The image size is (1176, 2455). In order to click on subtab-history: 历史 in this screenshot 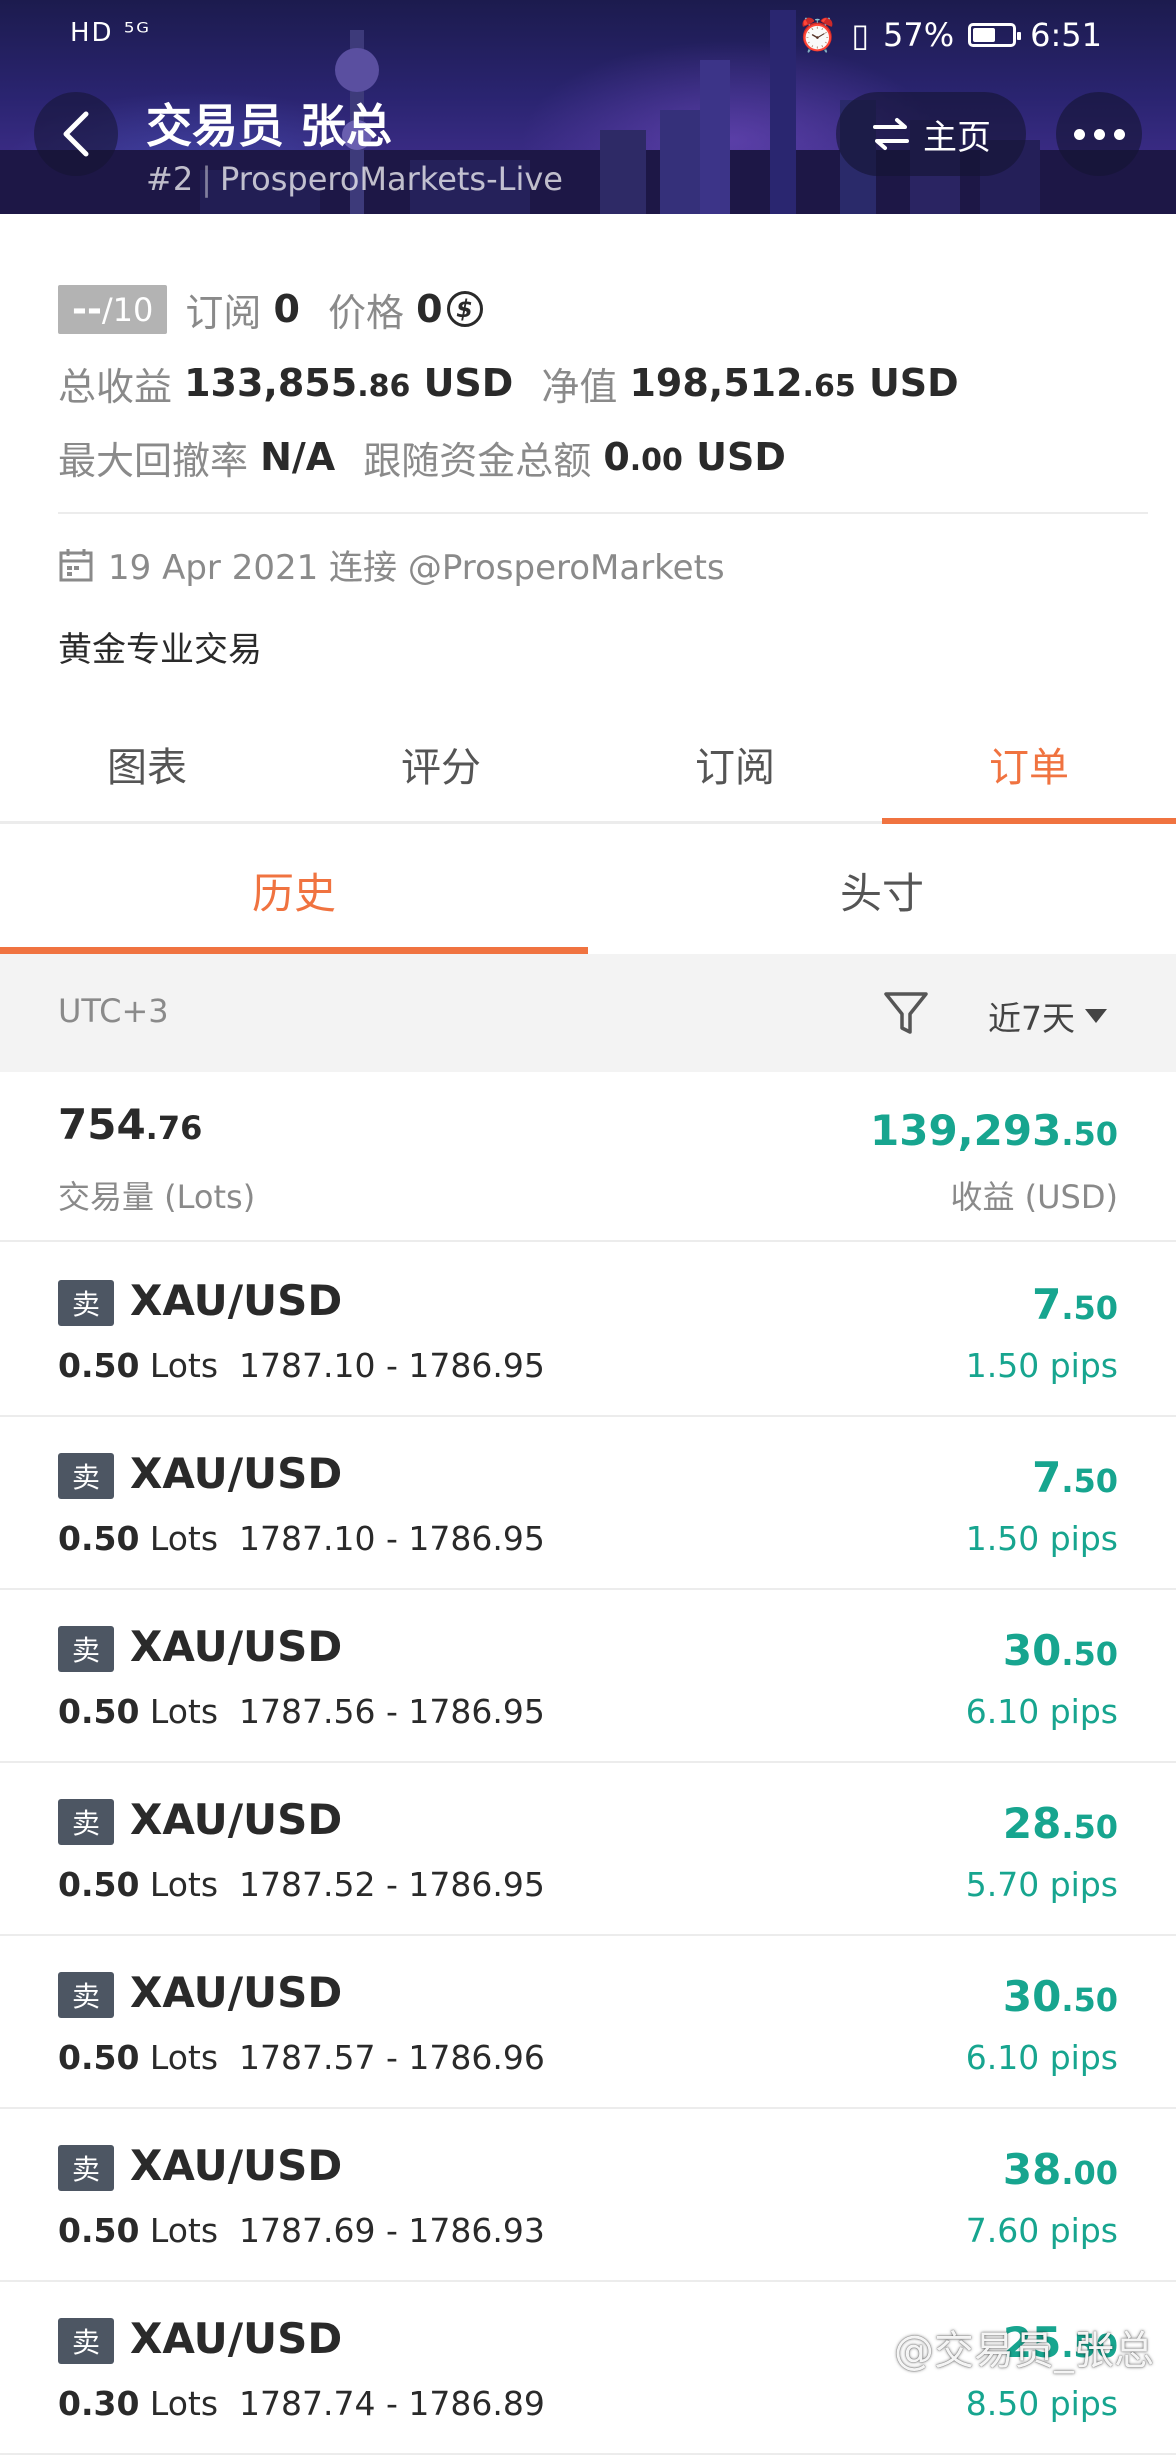, I will do `click(294, 890)`.